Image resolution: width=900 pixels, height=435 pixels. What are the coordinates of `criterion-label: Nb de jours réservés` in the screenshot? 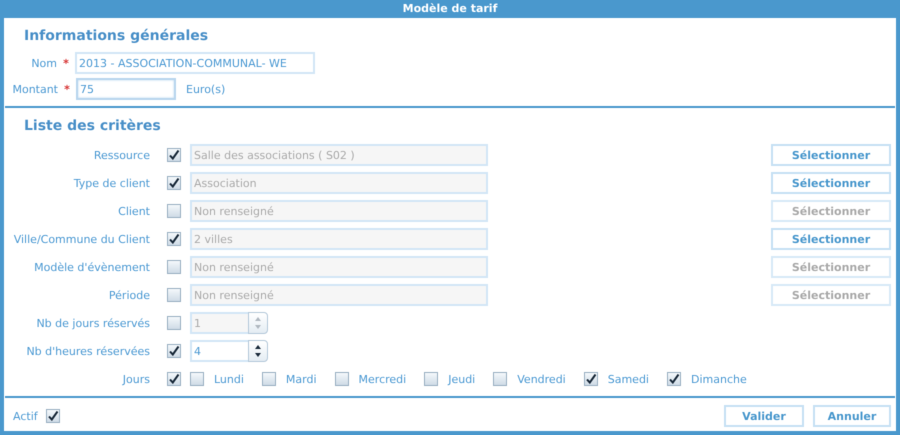 It's located at (92, 323).